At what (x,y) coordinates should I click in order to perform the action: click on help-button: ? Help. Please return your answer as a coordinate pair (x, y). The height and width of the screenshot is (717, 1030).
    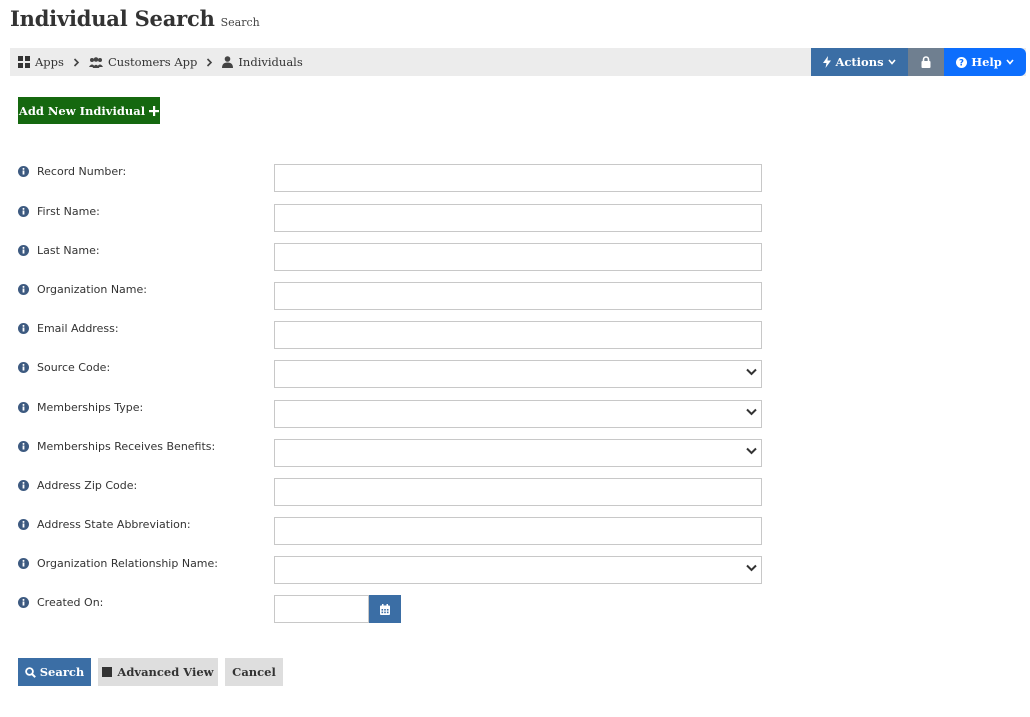
    Looking at the image, I should click on (985, 62).